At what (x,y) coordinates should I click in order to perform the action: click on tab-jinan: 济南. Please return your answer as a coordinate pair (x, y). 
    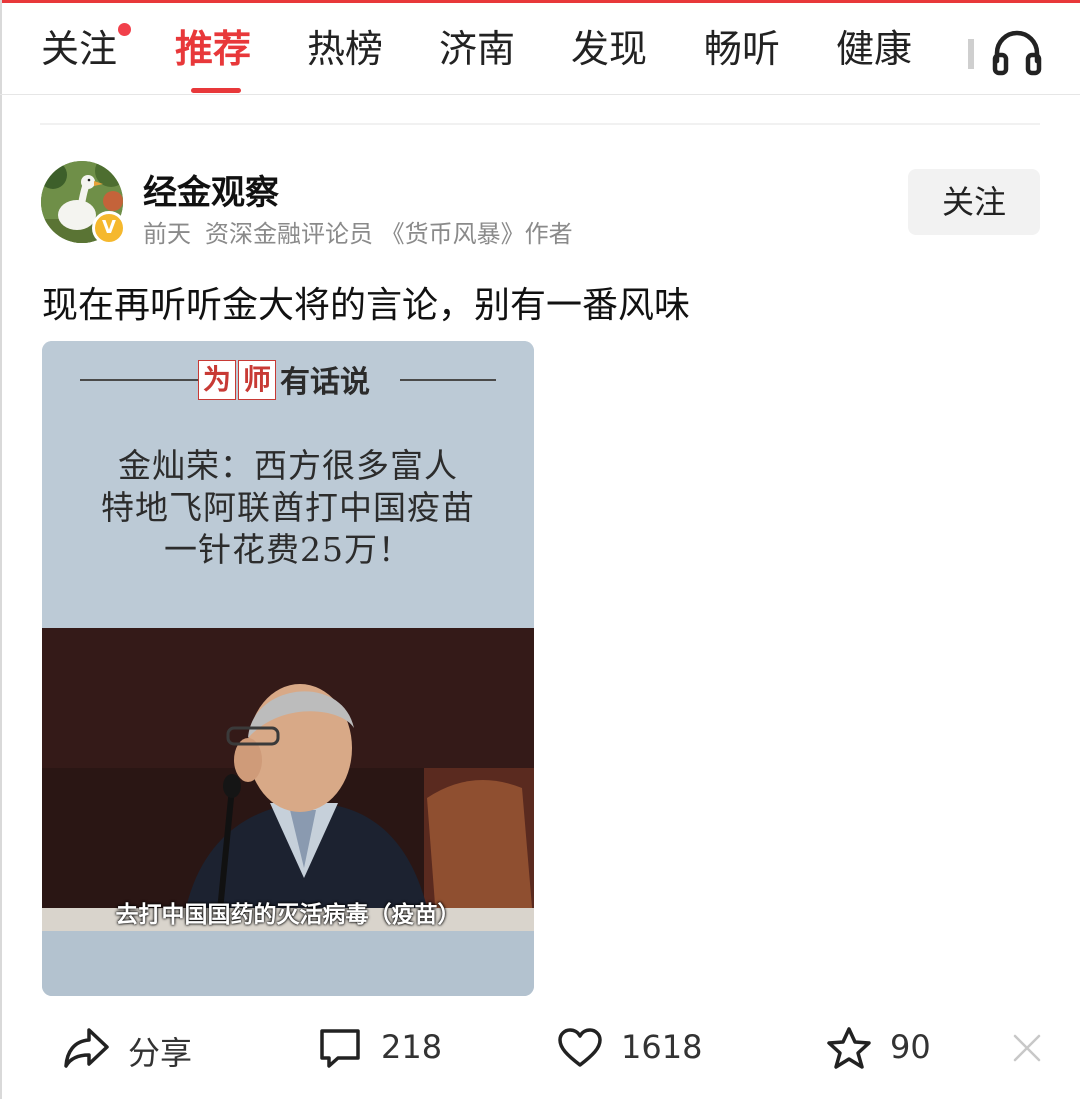
    Looking at the image, I should click on (477, 49).